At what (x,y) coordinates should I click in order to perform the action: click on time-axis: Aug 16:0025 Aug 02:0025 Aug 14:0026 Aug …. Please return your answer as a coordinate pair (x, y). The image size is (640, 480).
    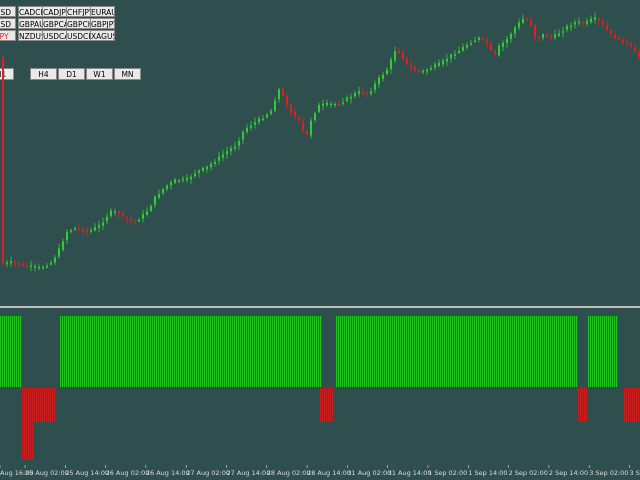
    Looking at the image, I should click on (320, 471).